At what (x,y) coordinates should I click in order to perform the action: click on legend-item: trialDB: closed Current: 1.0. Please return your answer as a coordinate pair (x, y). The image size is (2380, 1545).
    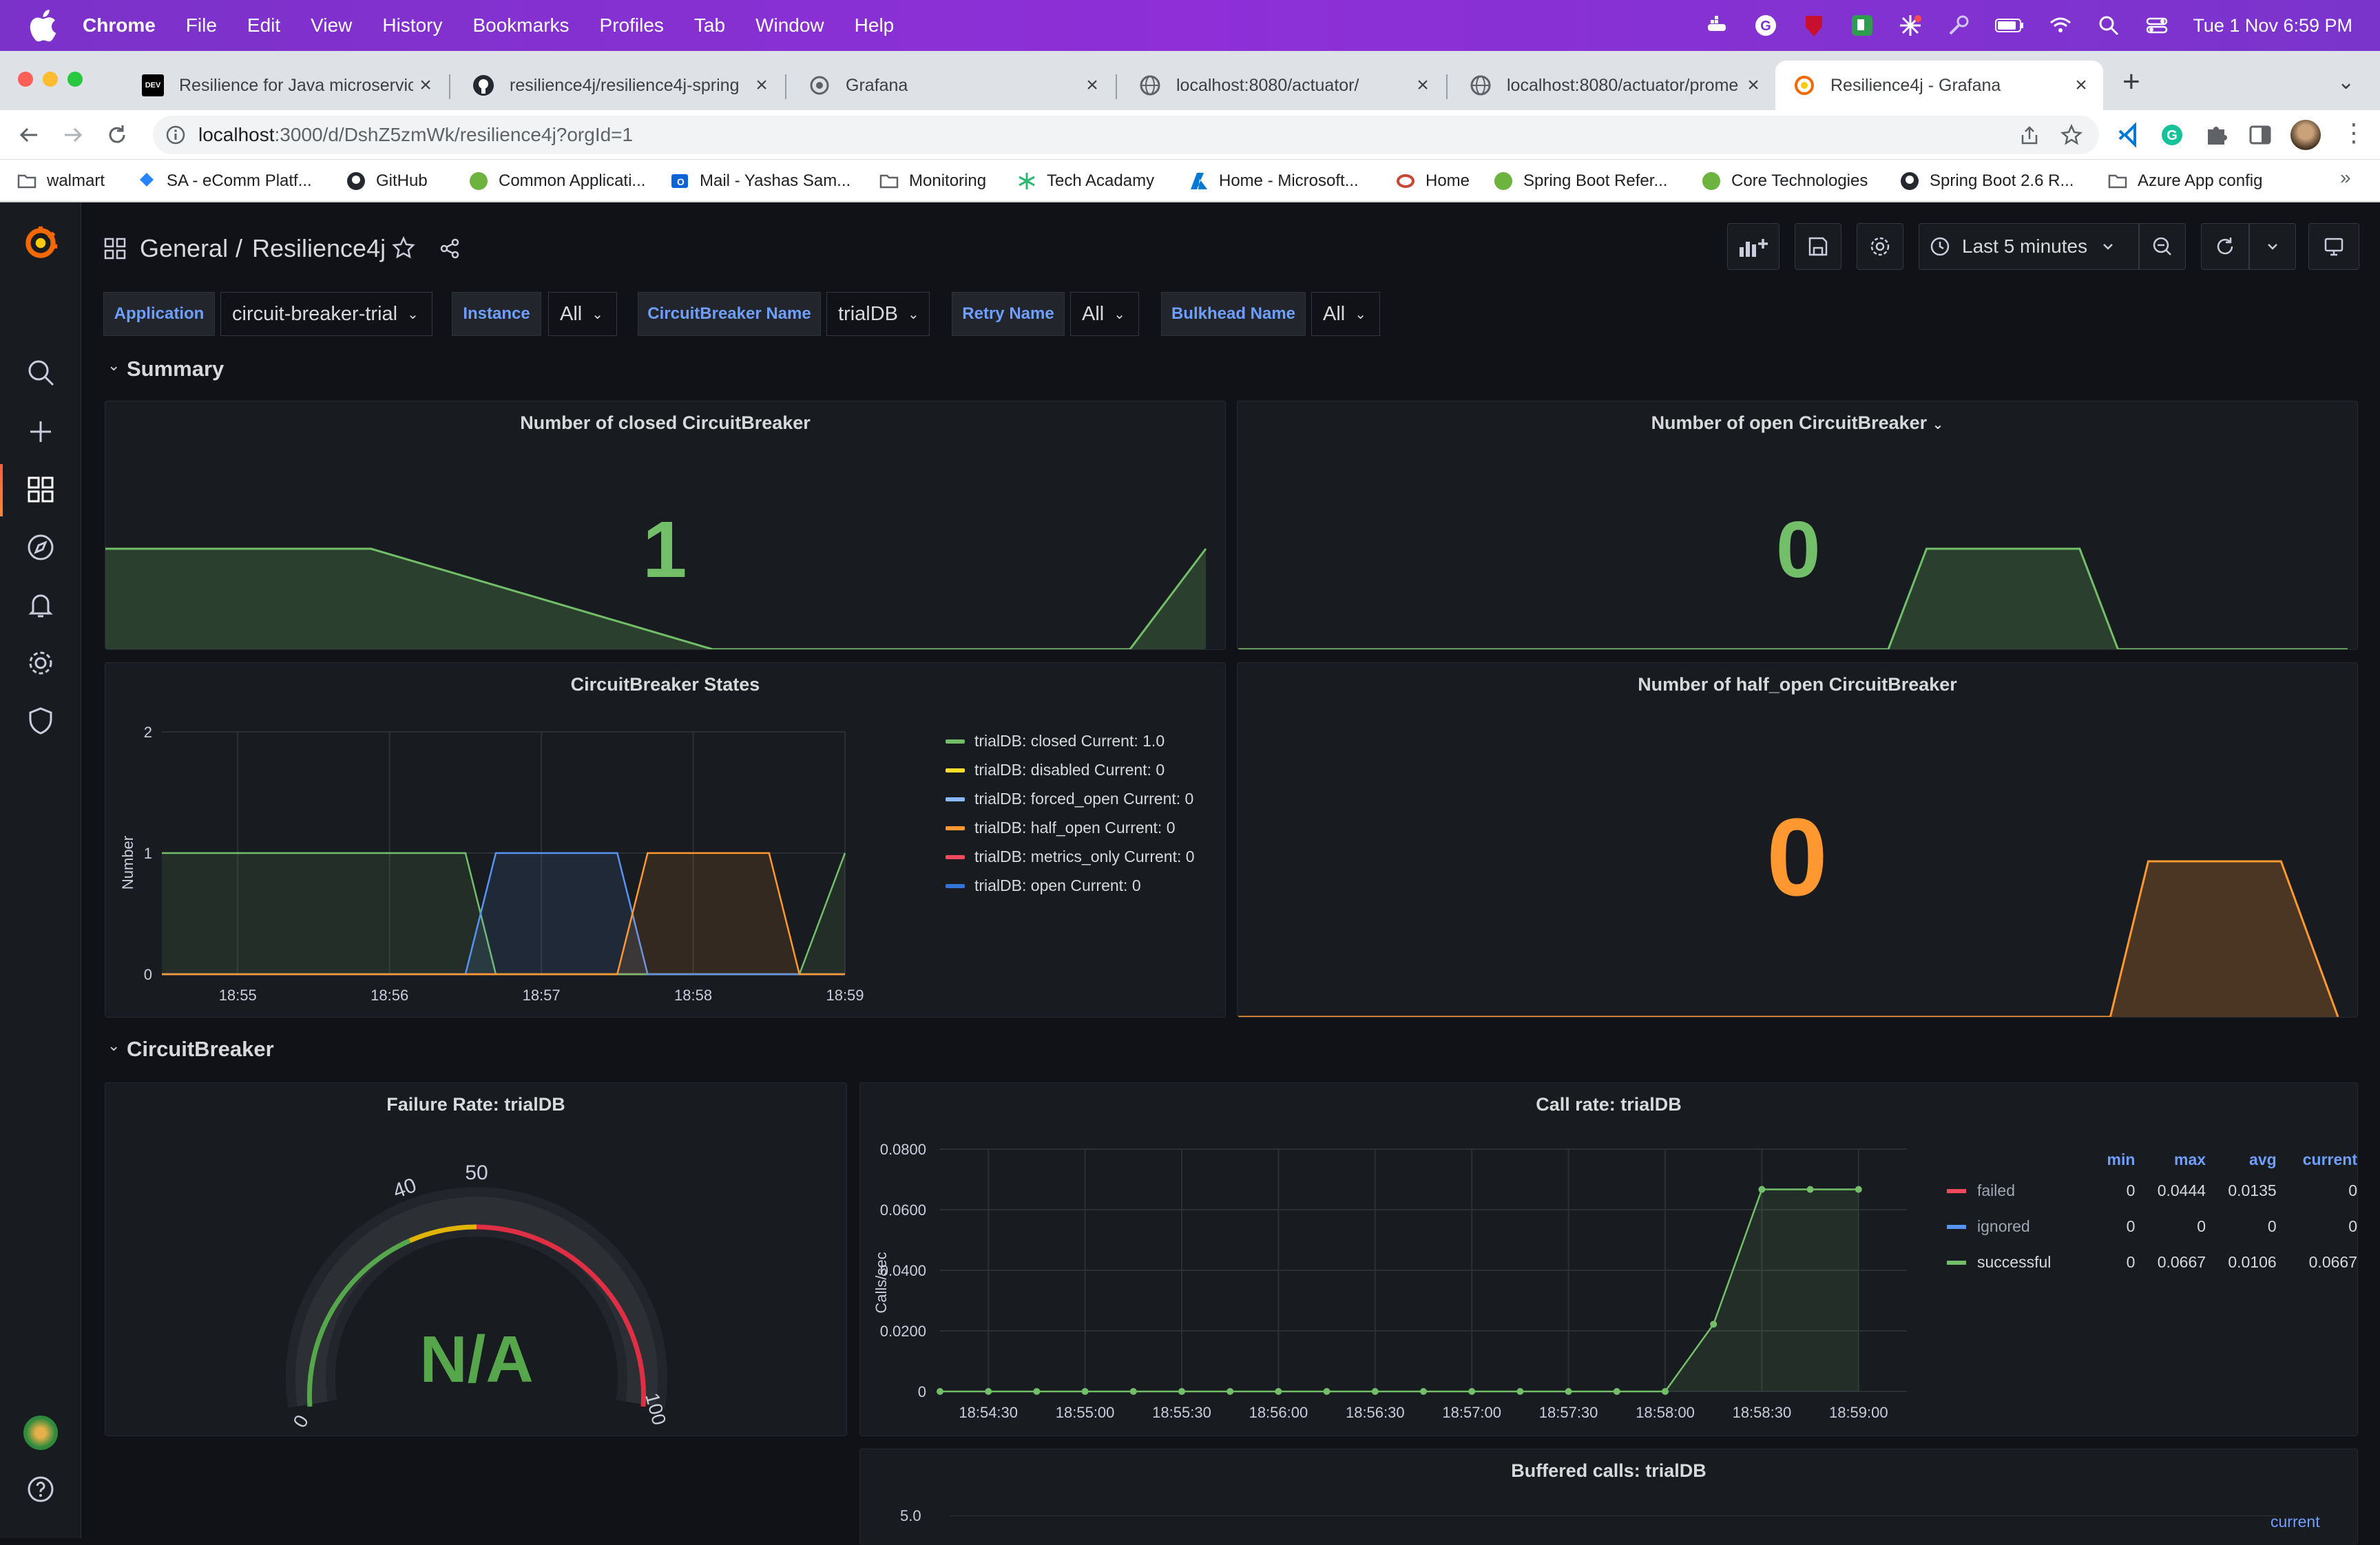
    Looking at the image, I should click on (1055, 741).